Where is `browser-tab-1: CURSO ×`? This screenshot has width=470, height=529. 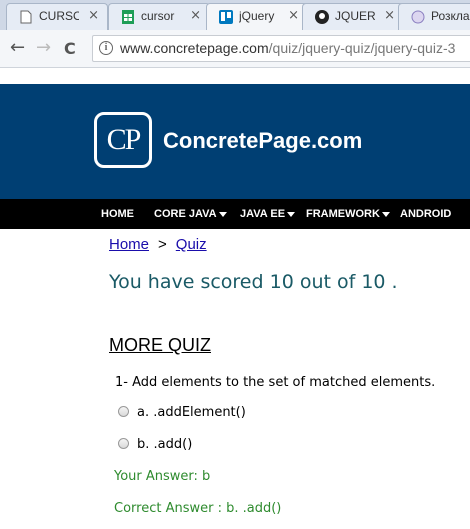
browser-tab-1: CURSO × is located at coordinates (57, 16).